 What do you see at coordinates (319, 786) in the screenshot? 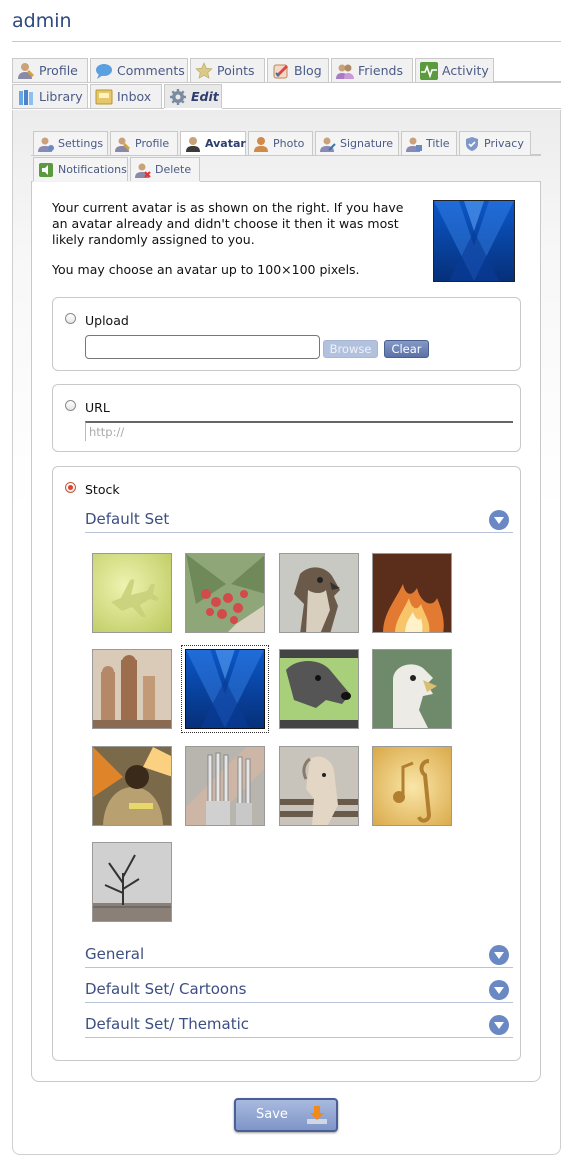
I see `stock-avatar-horse` at bounding box center [319, 786].